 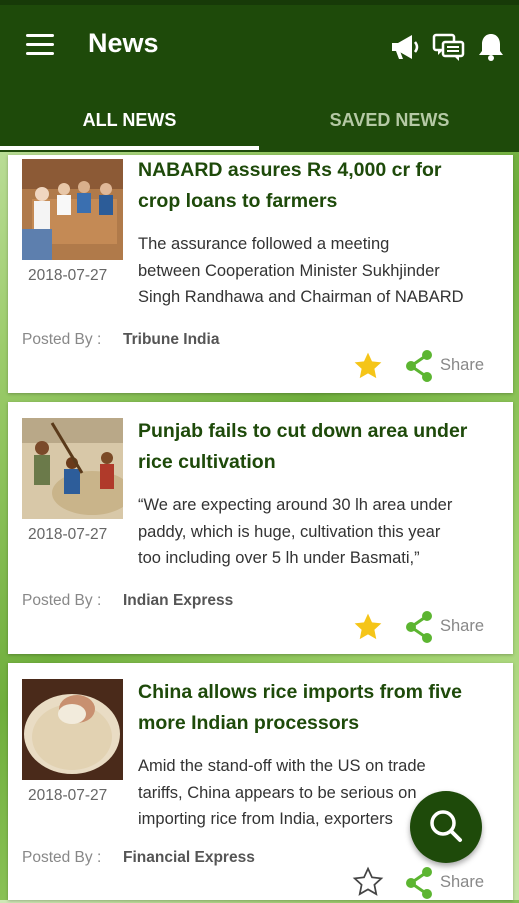 What do you see at coordinates (405, 47) in the screenshot?
I see `megaphone-icon` at bounding box center [405, 47].